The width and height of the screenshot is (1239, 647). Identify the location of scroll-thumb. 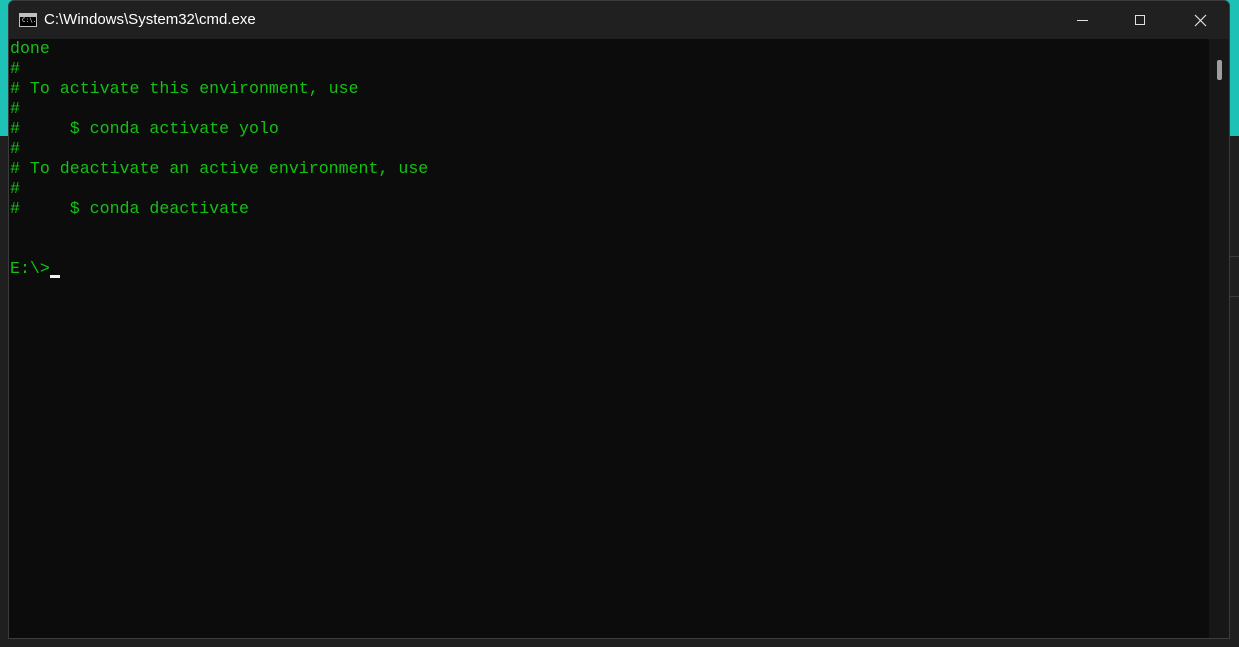
(1219, 70).